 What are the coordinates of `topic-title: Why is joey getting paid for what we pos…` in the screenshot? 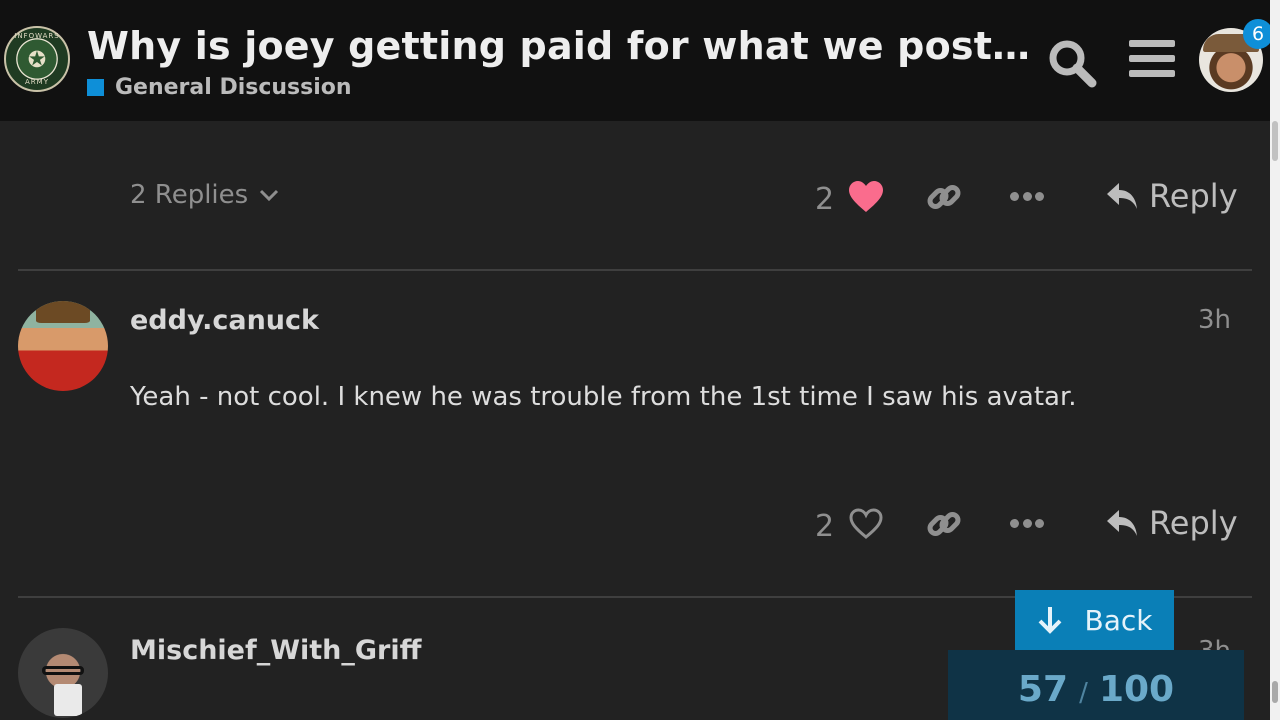 It's located at (558, 46).